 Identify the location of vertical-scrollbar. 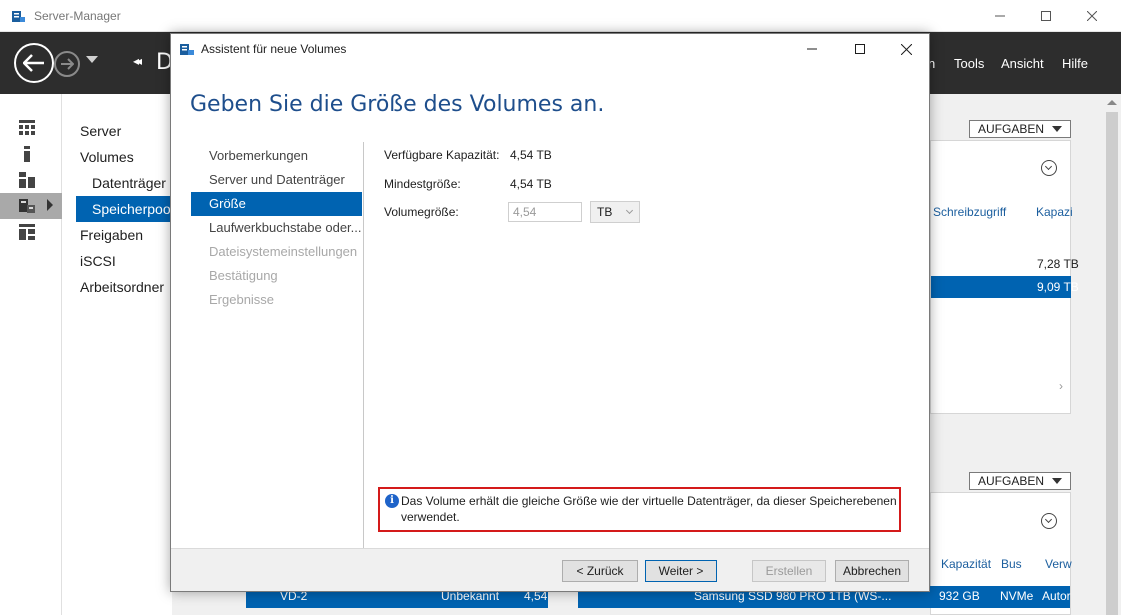
(1112, 354).